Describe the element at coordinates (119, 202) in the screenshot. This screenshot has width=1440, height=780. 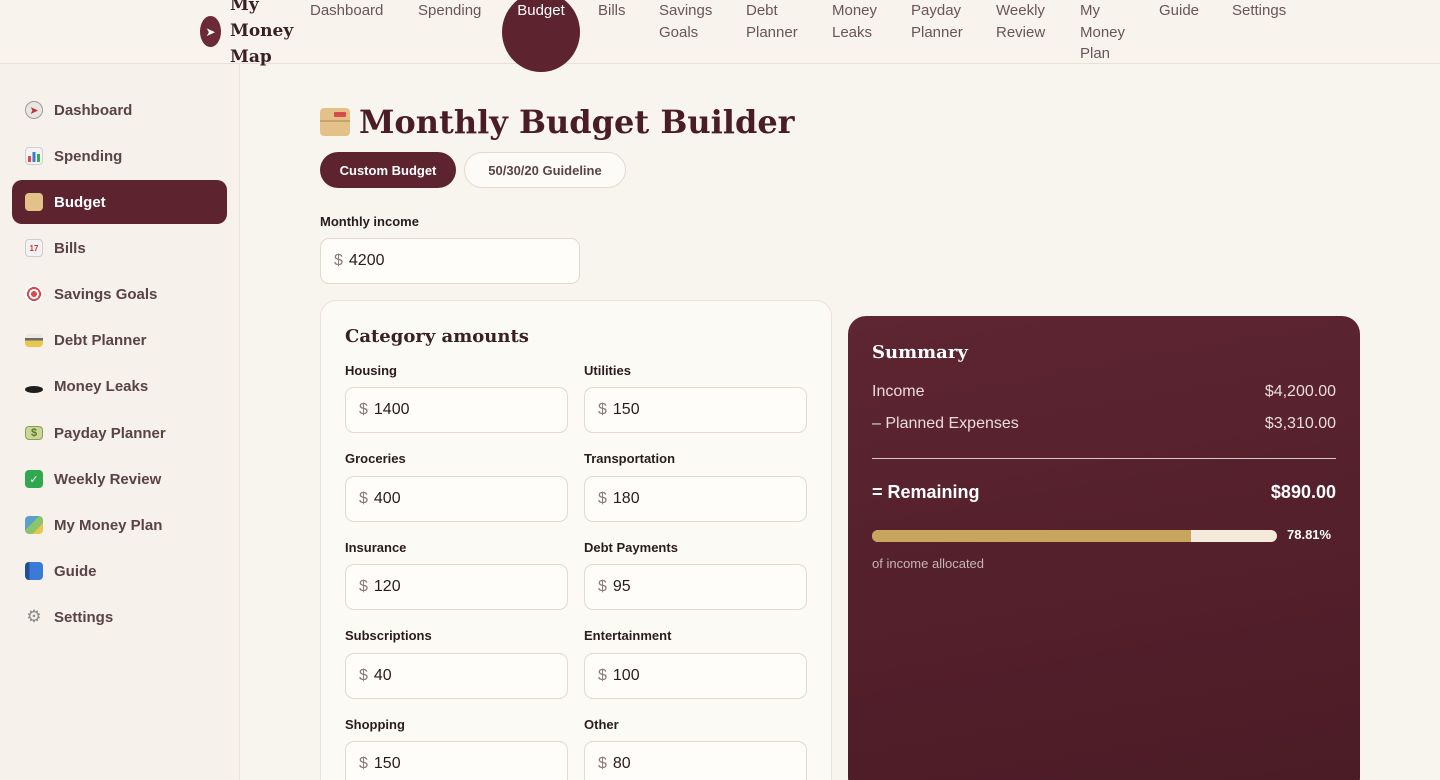
I see `sidebar-item-budget: Budget` at that location.